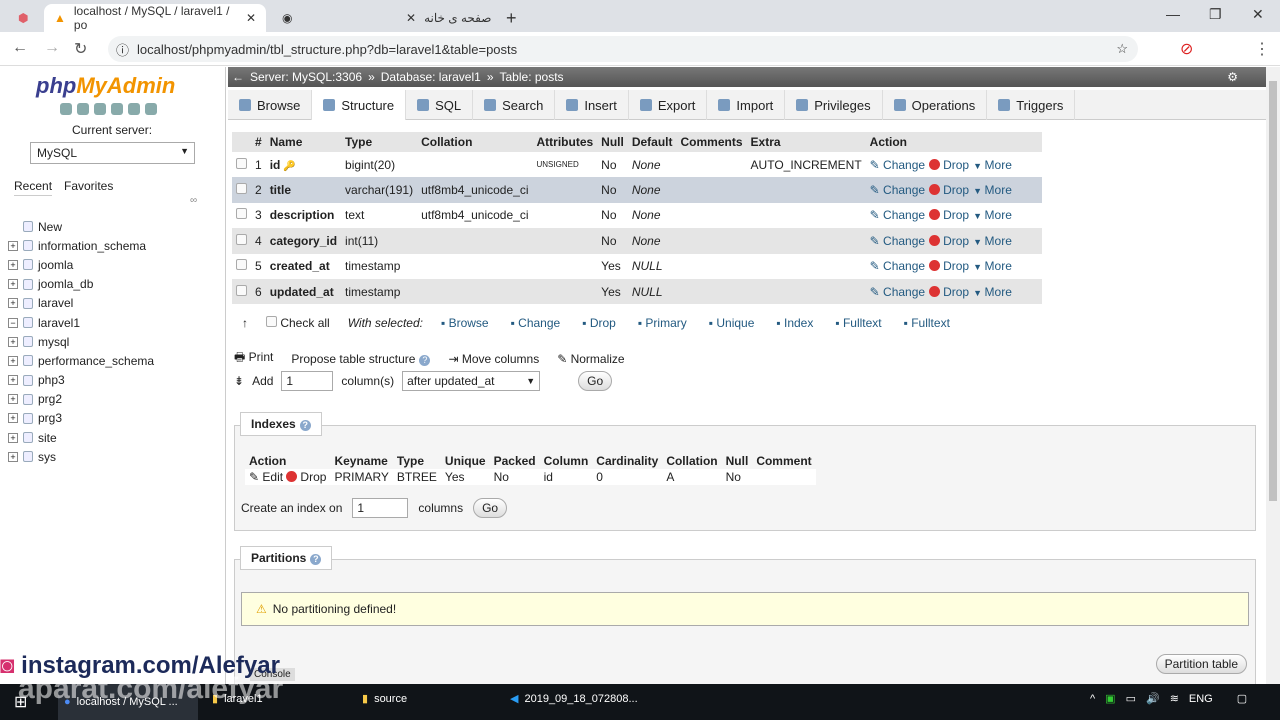 The image size is (1280, 720). Describe the element at coordinates (465, 323) in the screenshot. I see `bulk-browse-button: ▪ Browse` at that location.